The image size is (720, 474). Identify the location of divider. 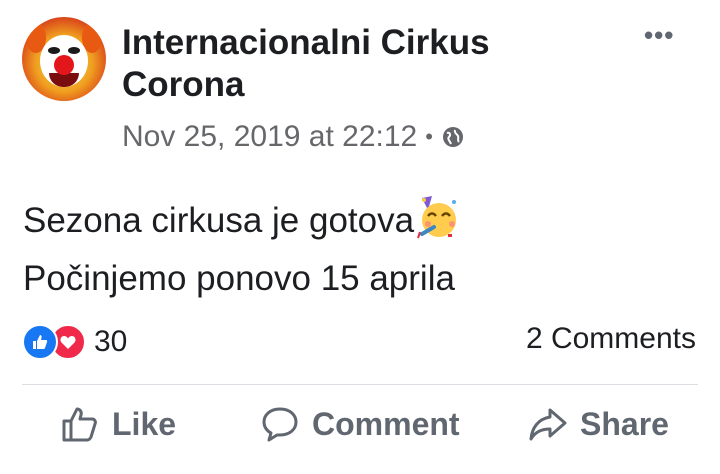
(360, 384).